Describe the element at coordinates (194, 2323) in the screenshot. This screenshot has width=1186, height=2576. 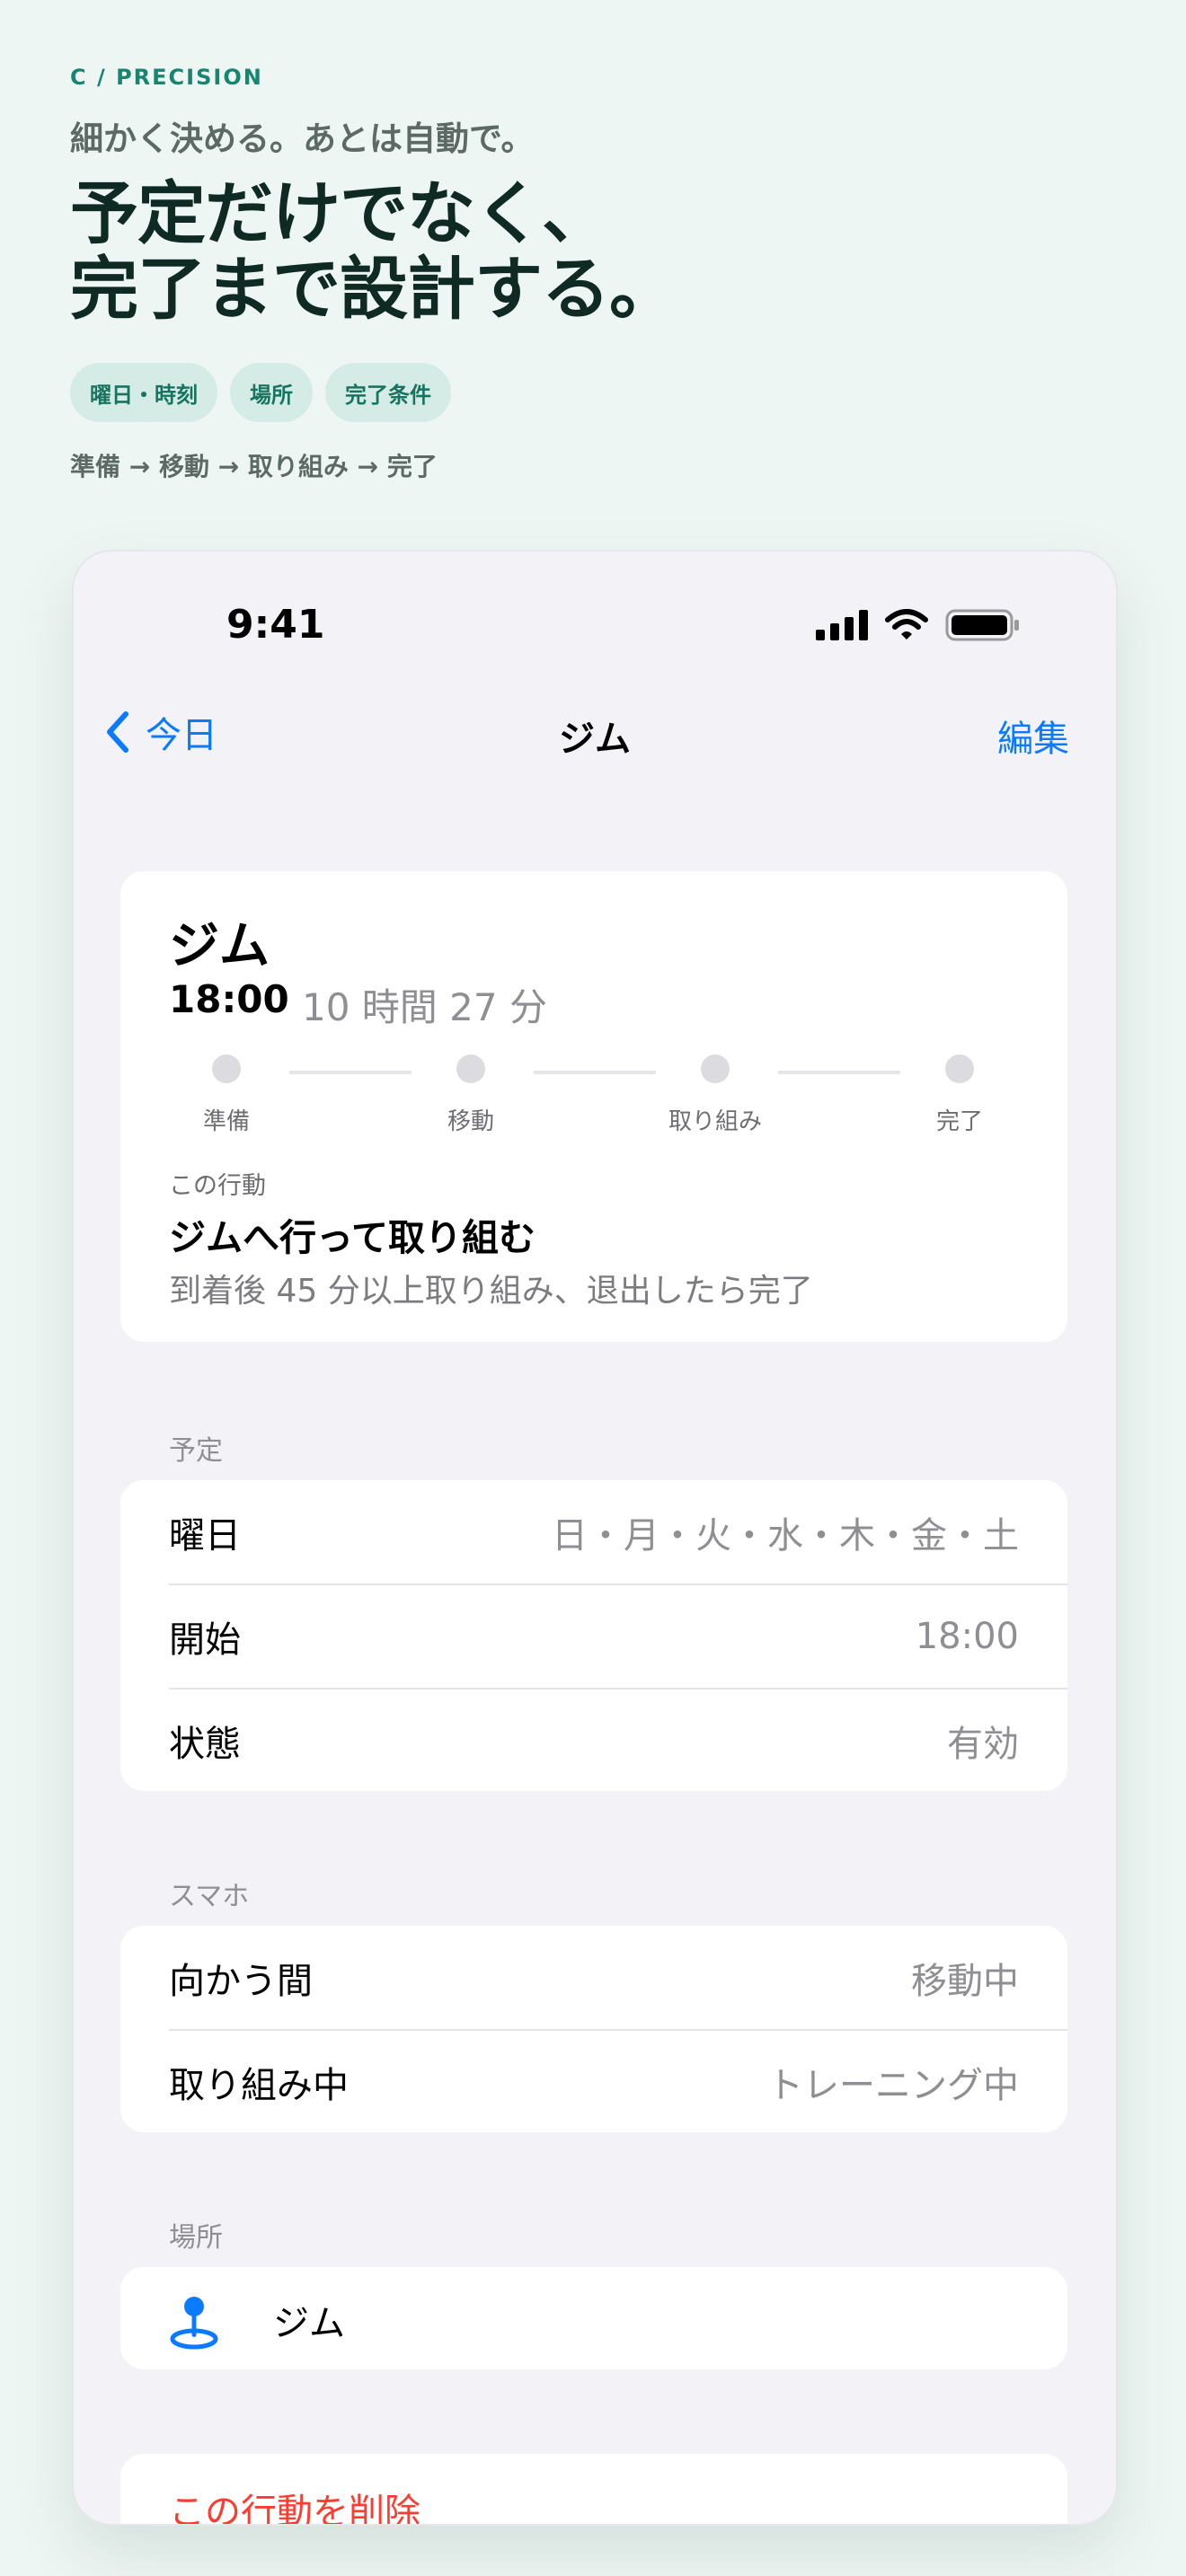
I see `location-pin-icon` at that location.